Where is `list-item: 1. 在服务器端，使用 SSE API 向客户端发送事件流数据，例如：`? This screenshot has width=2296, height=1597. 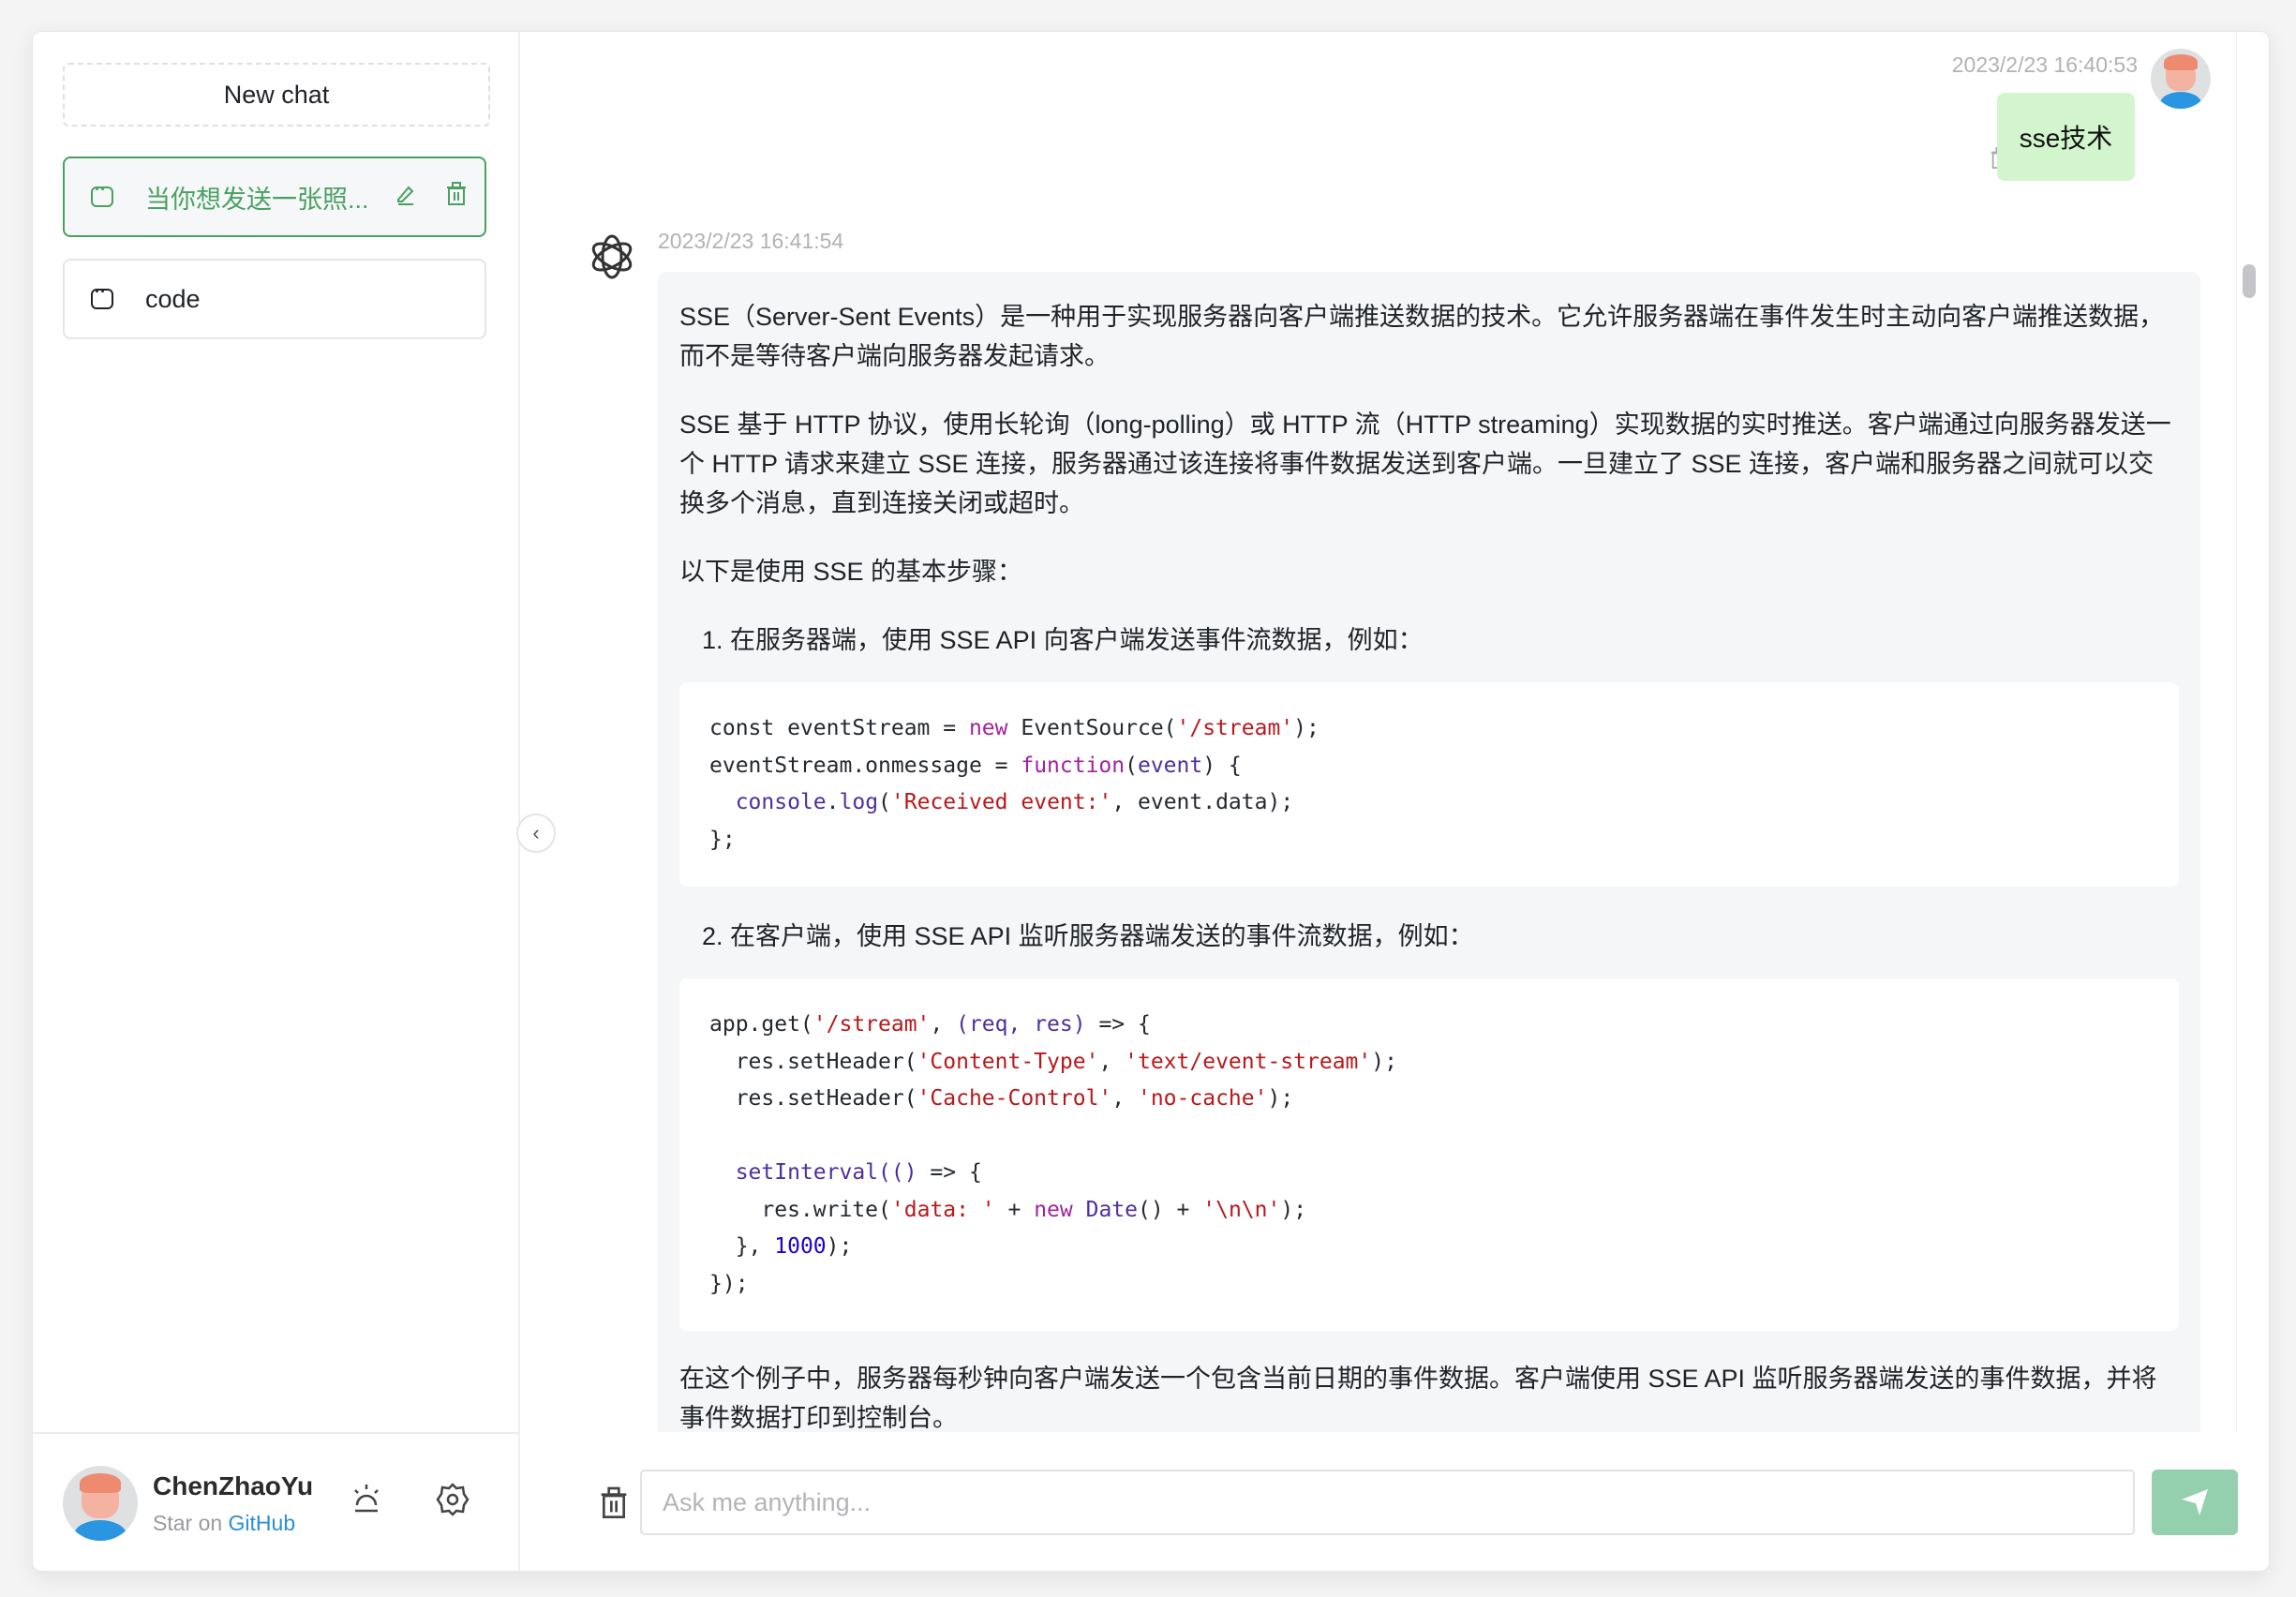 list-item: 1. 在服务器端，使用 SSE API 向客户端发送事件流数据，例如： is located at coordinates (1063, 640).